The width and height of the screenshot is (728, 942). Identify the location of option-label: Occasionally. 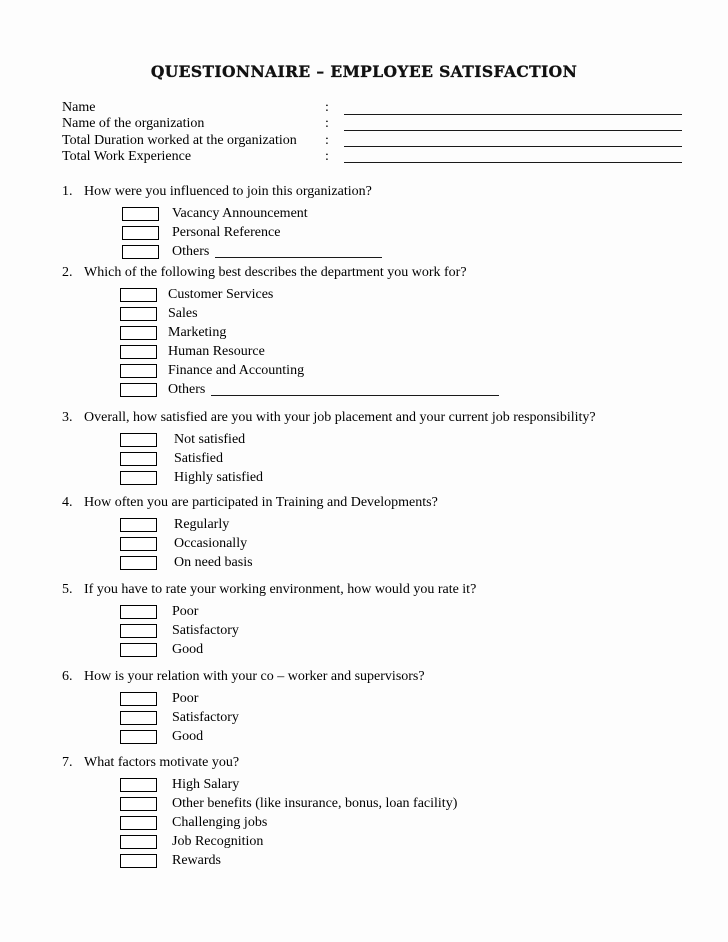
(211, 543).